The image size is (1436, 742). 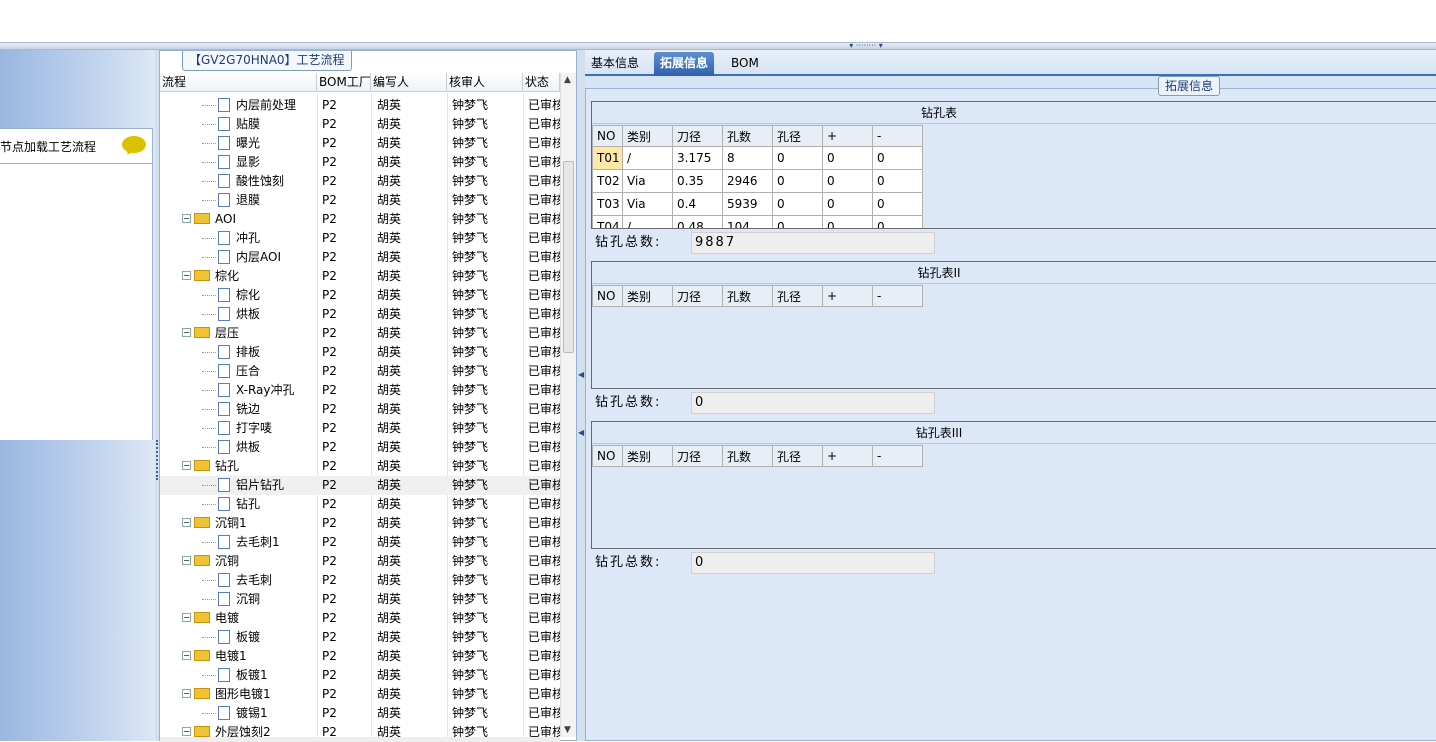 What do you see at coordinates (210, 561) in the screenshot?
I see `tree-node: − 沉铜` at bounding box center [210, 561].